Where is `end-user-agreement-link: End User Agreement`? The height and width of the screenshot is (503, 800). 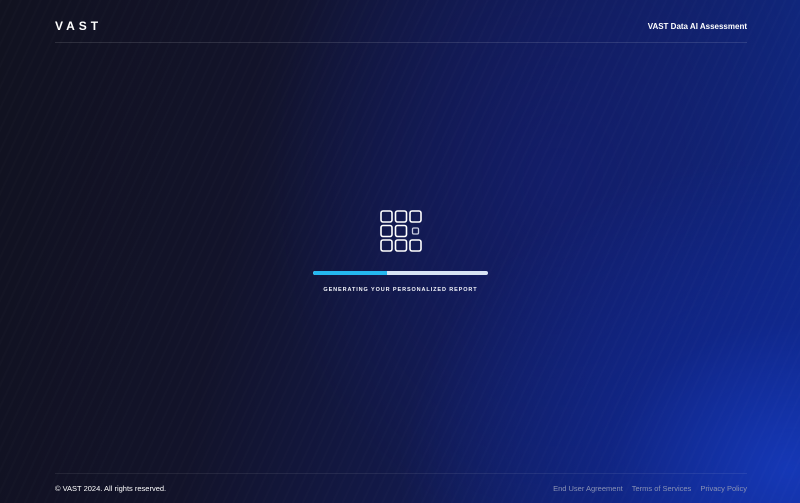 end-user-agreement-link: End User Agreement is located at coordinates (588, 489).